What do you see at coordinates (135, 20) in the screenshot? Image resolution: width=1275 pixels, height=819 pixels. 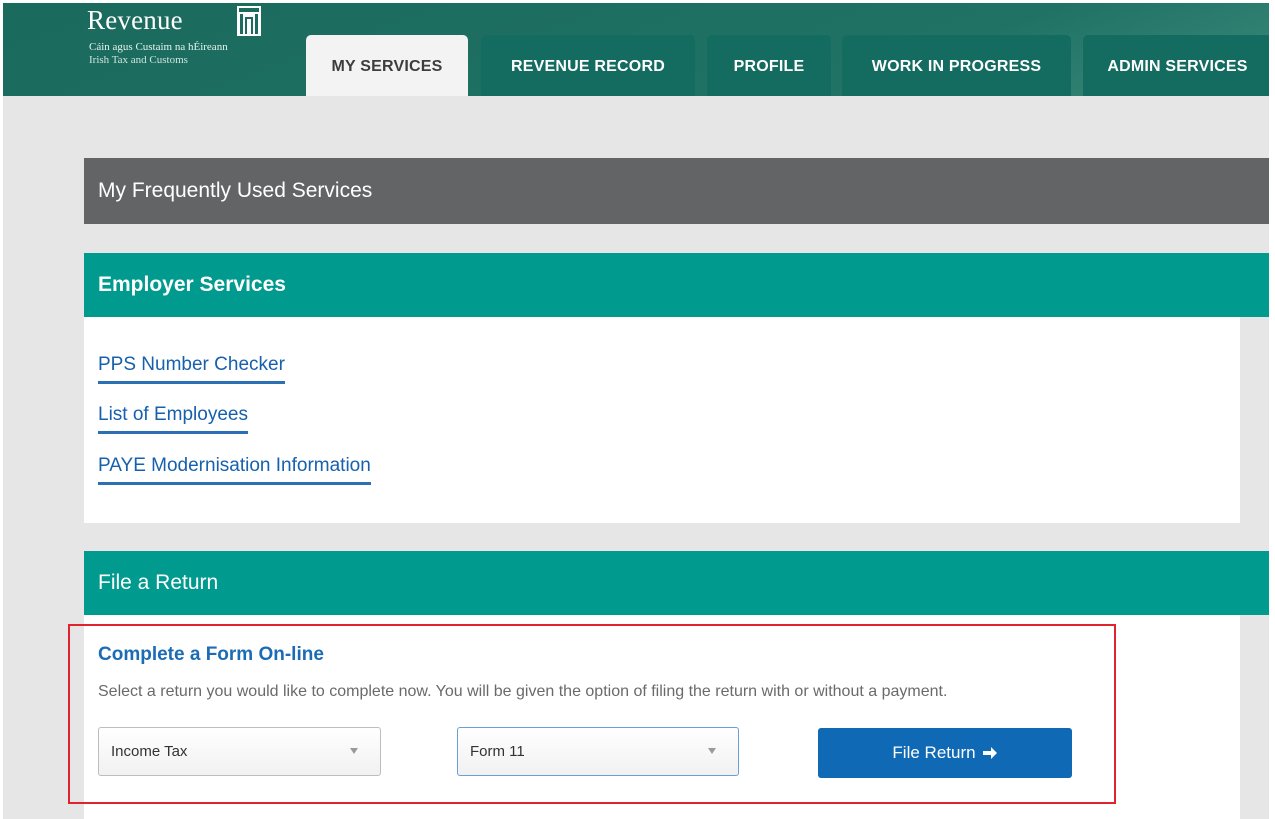 I see `logo-wordmark: Revenue` at bounding box center [135, 20].